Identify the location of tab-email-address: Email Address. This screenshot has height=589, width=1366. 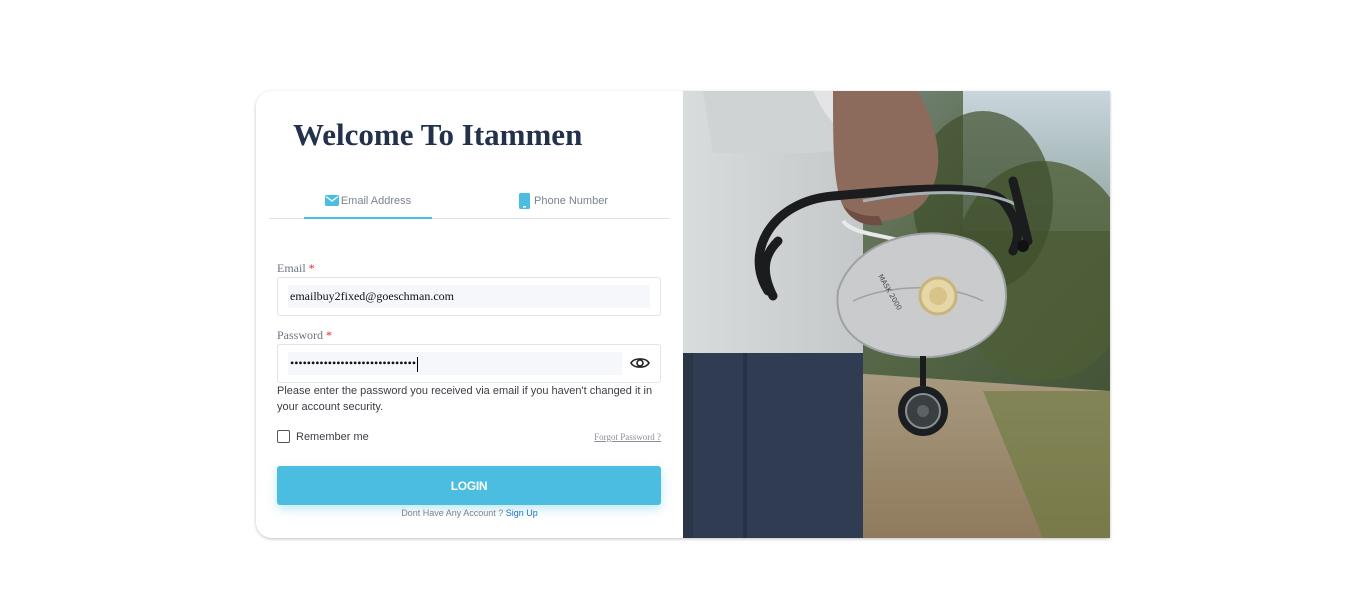
(368, 201).